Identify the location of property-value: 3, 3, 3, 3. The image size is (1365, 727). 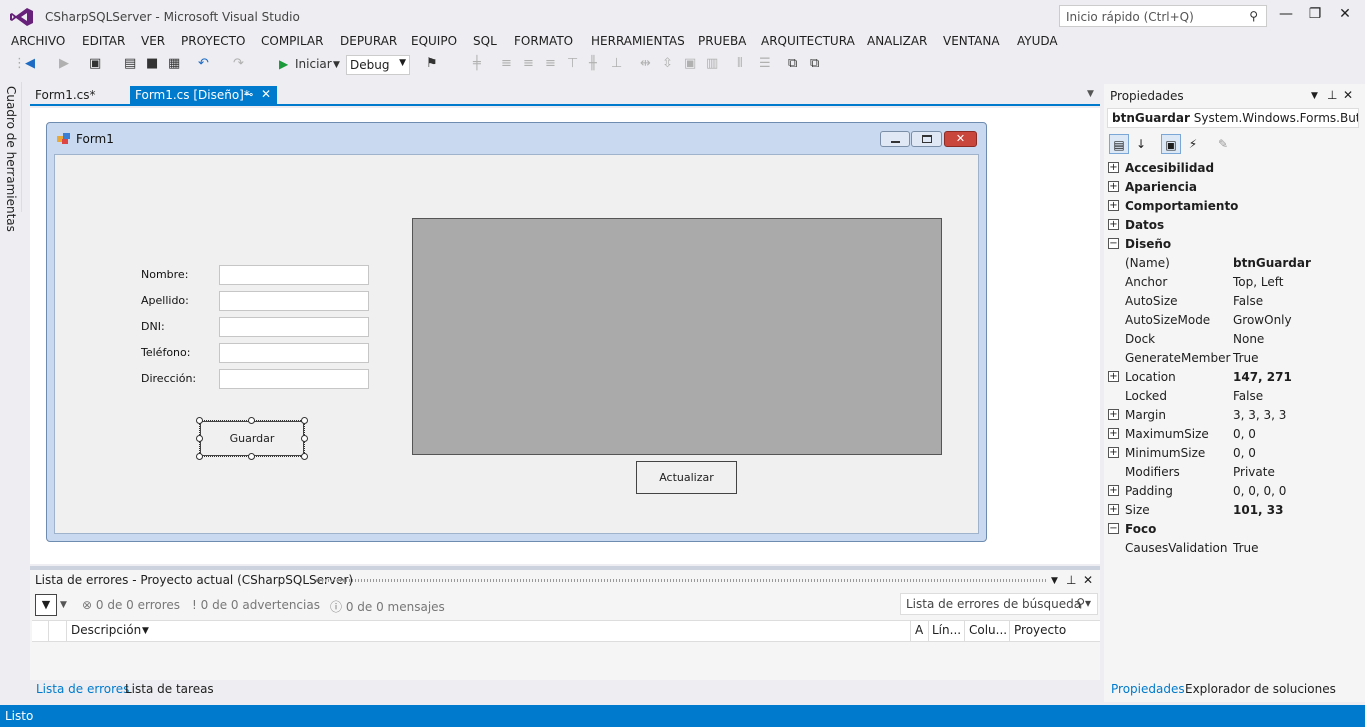
(1259, 415).